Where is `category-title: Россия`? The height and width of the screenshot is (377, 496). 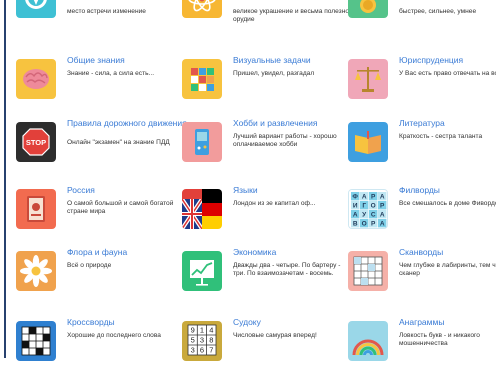
category-title: Россия is located at coordinates (127, 190).